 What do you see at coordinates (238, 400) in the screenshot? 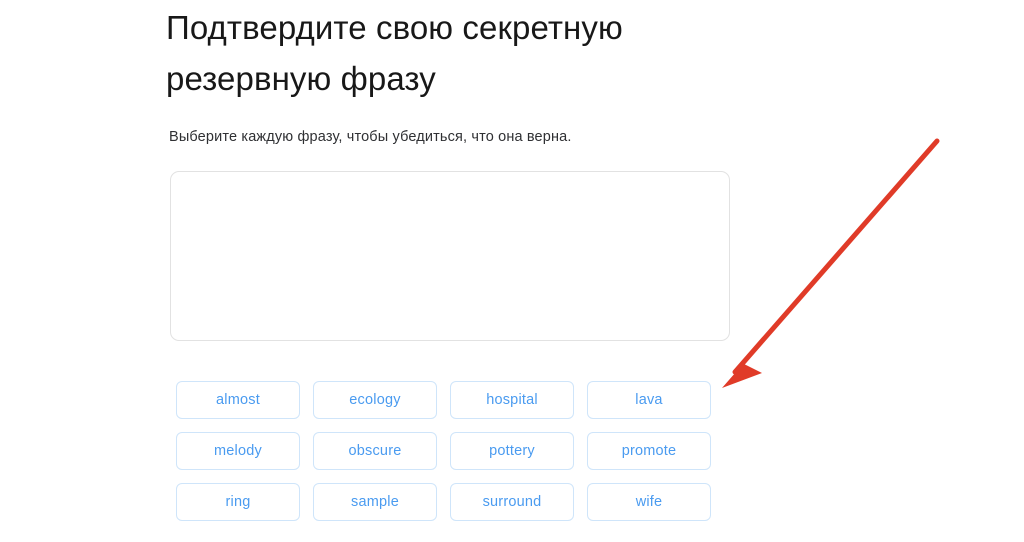
I see `word-chip: almost` at bounding box center [238, 400].